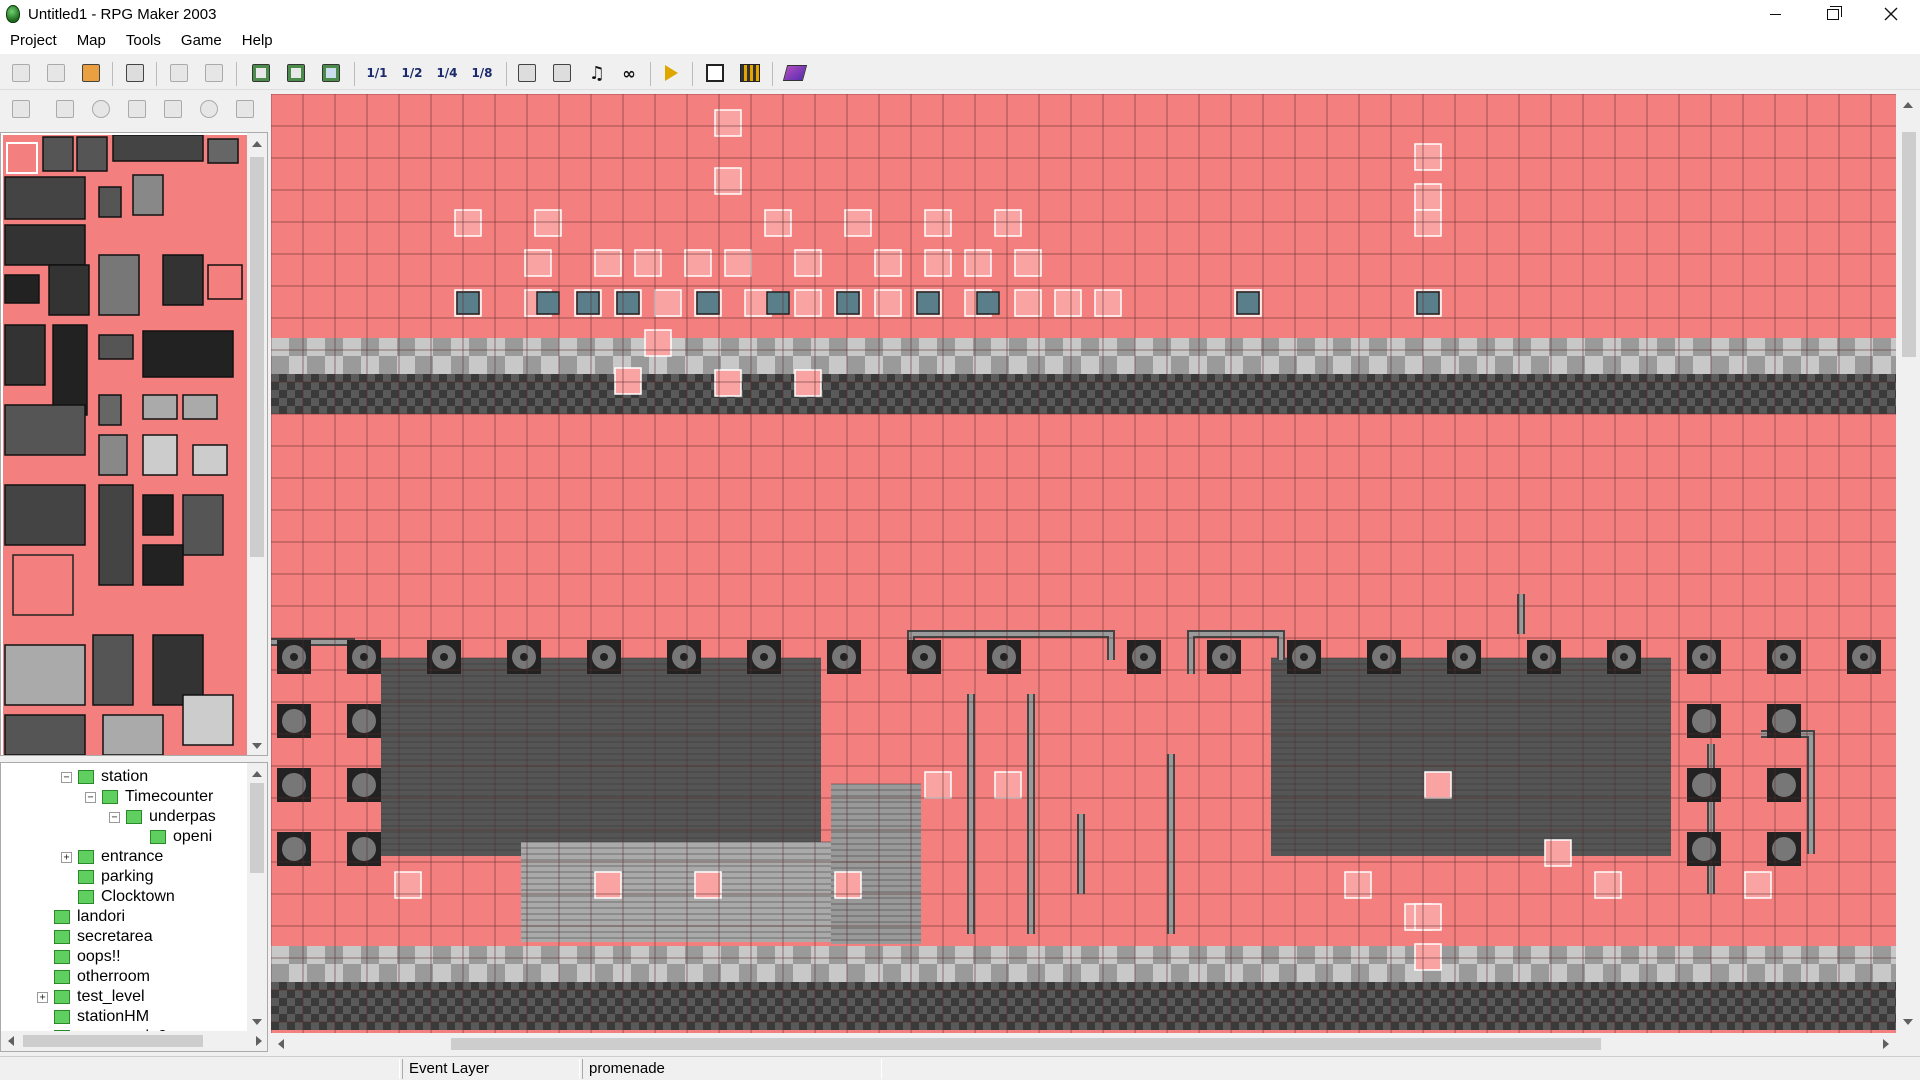  Describe the element at coordinates (104, 777) in the screenshot. I see `tree-item-station: − station` at that location.